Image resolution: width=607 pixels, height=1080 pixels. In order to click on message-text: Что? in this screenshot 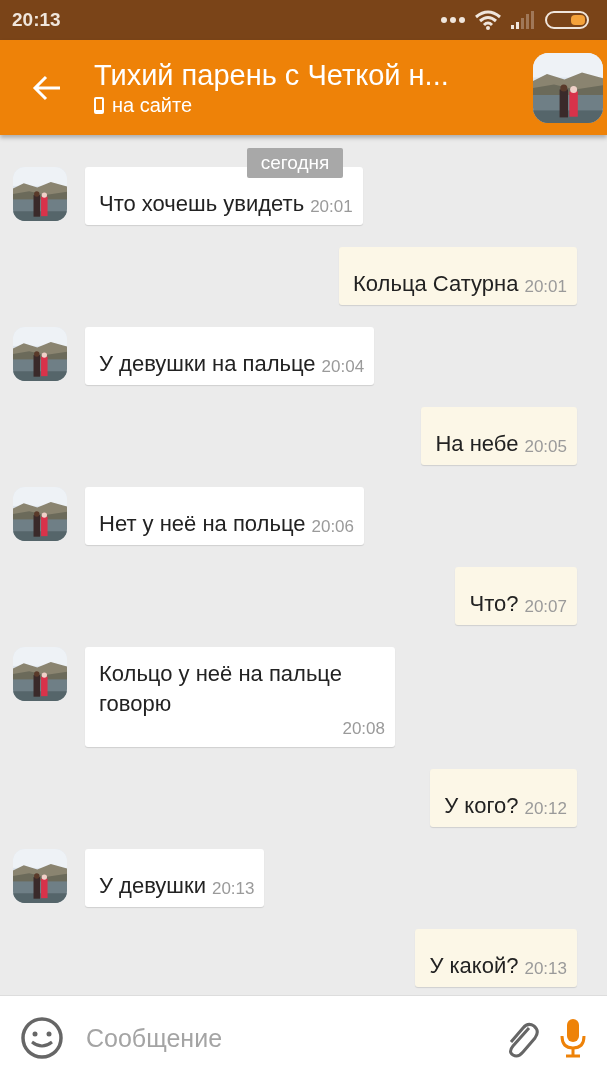, I will do `click(494, 604)`.